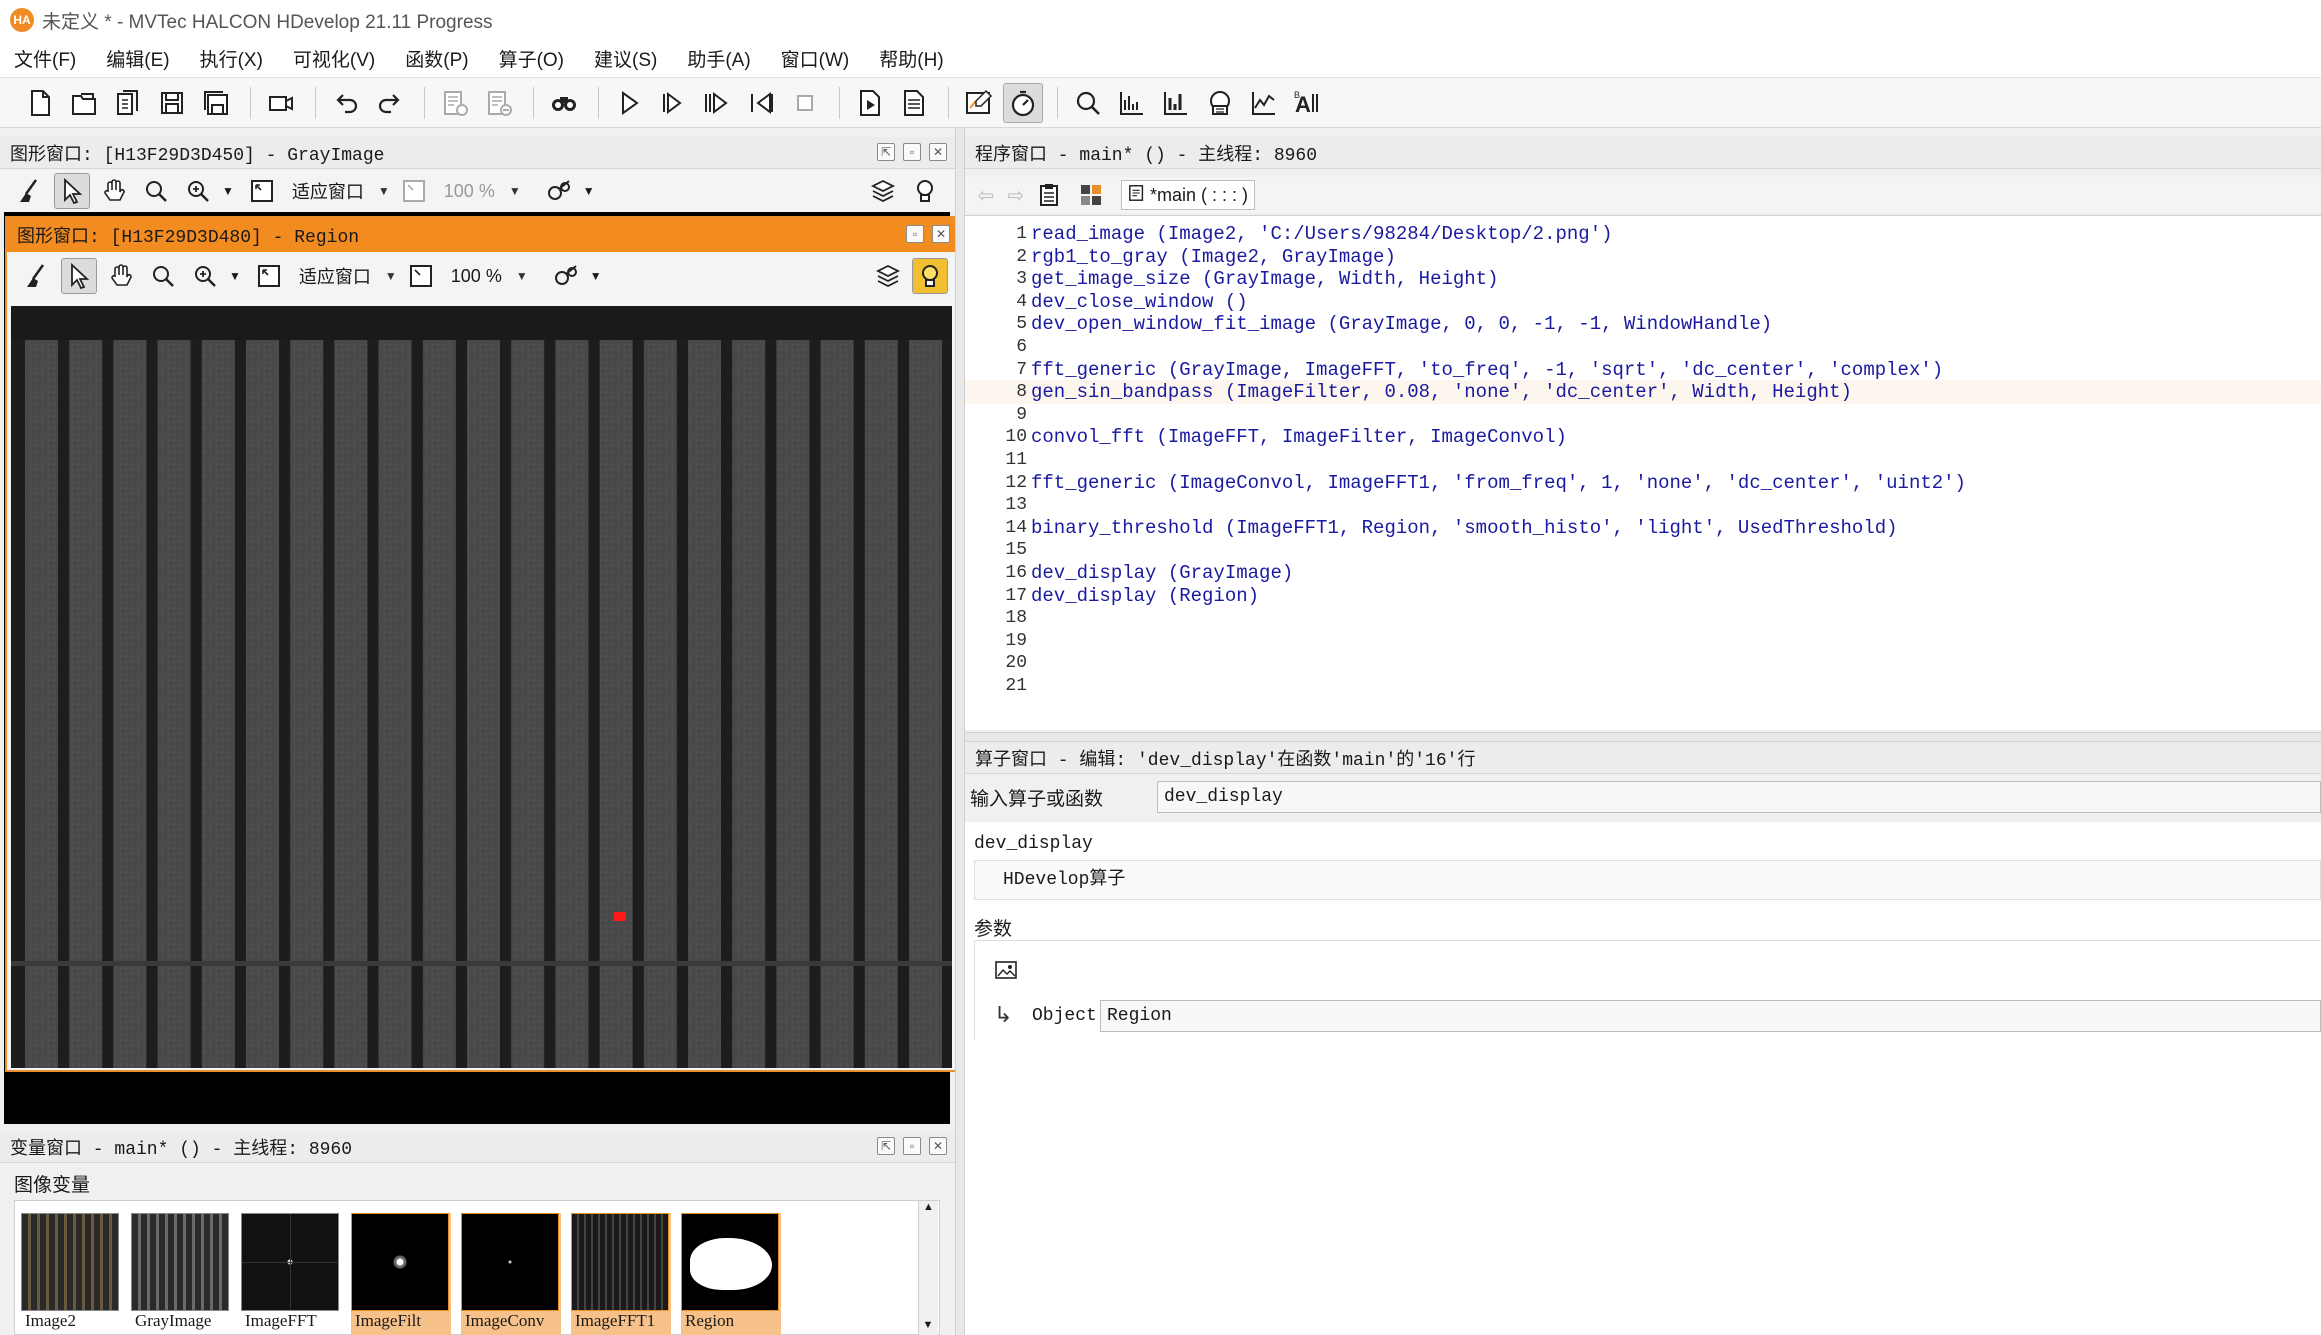 Image resolution: width=2321 pixels, height=1335 pixels. I want to click on variable-thumb: GrayImage, so click(181, 1274).